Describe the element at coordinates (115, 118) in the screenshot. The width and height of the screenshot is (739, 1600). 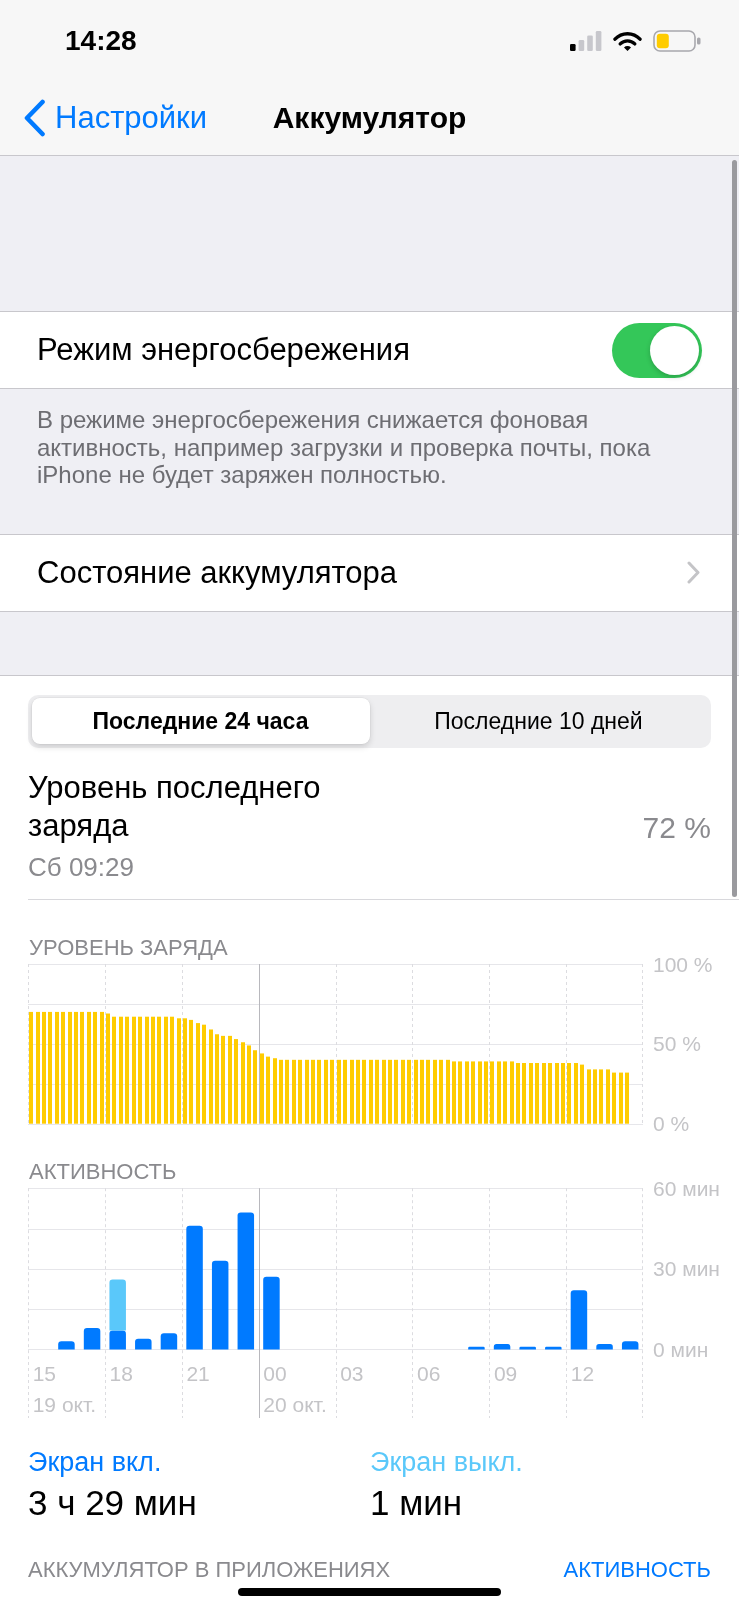
I see `back-button: Настройки` at that location.